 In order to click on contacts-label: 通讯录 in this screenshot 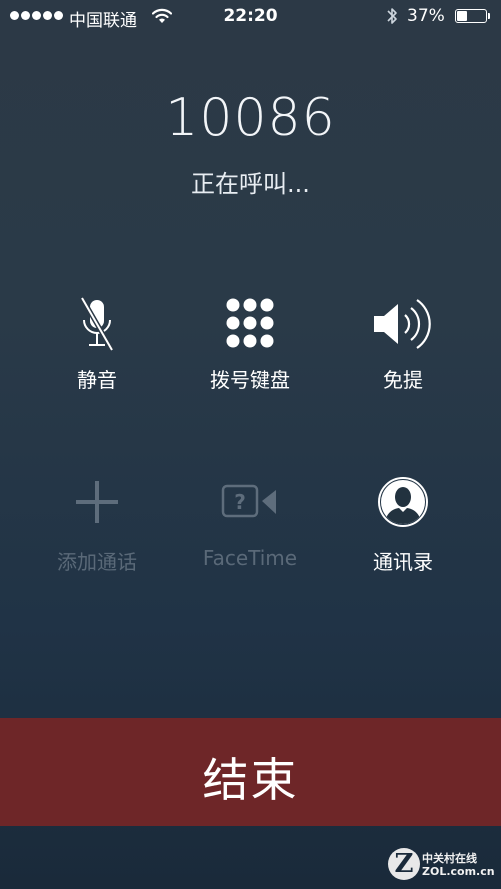, I will do `click(403, 562)`.